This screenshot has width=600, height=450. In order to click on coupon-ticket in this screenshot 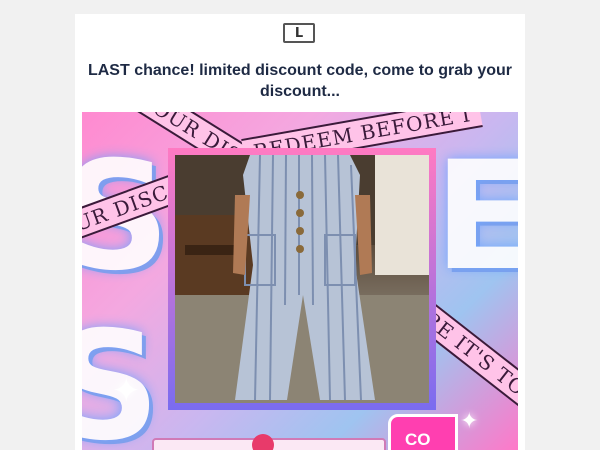, I will do `click(269, 442)`.